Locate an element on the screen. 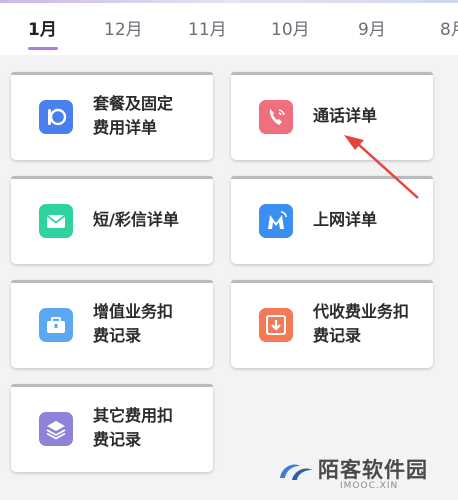  annotation-arrow-icon is located at coordinates (381, 167).